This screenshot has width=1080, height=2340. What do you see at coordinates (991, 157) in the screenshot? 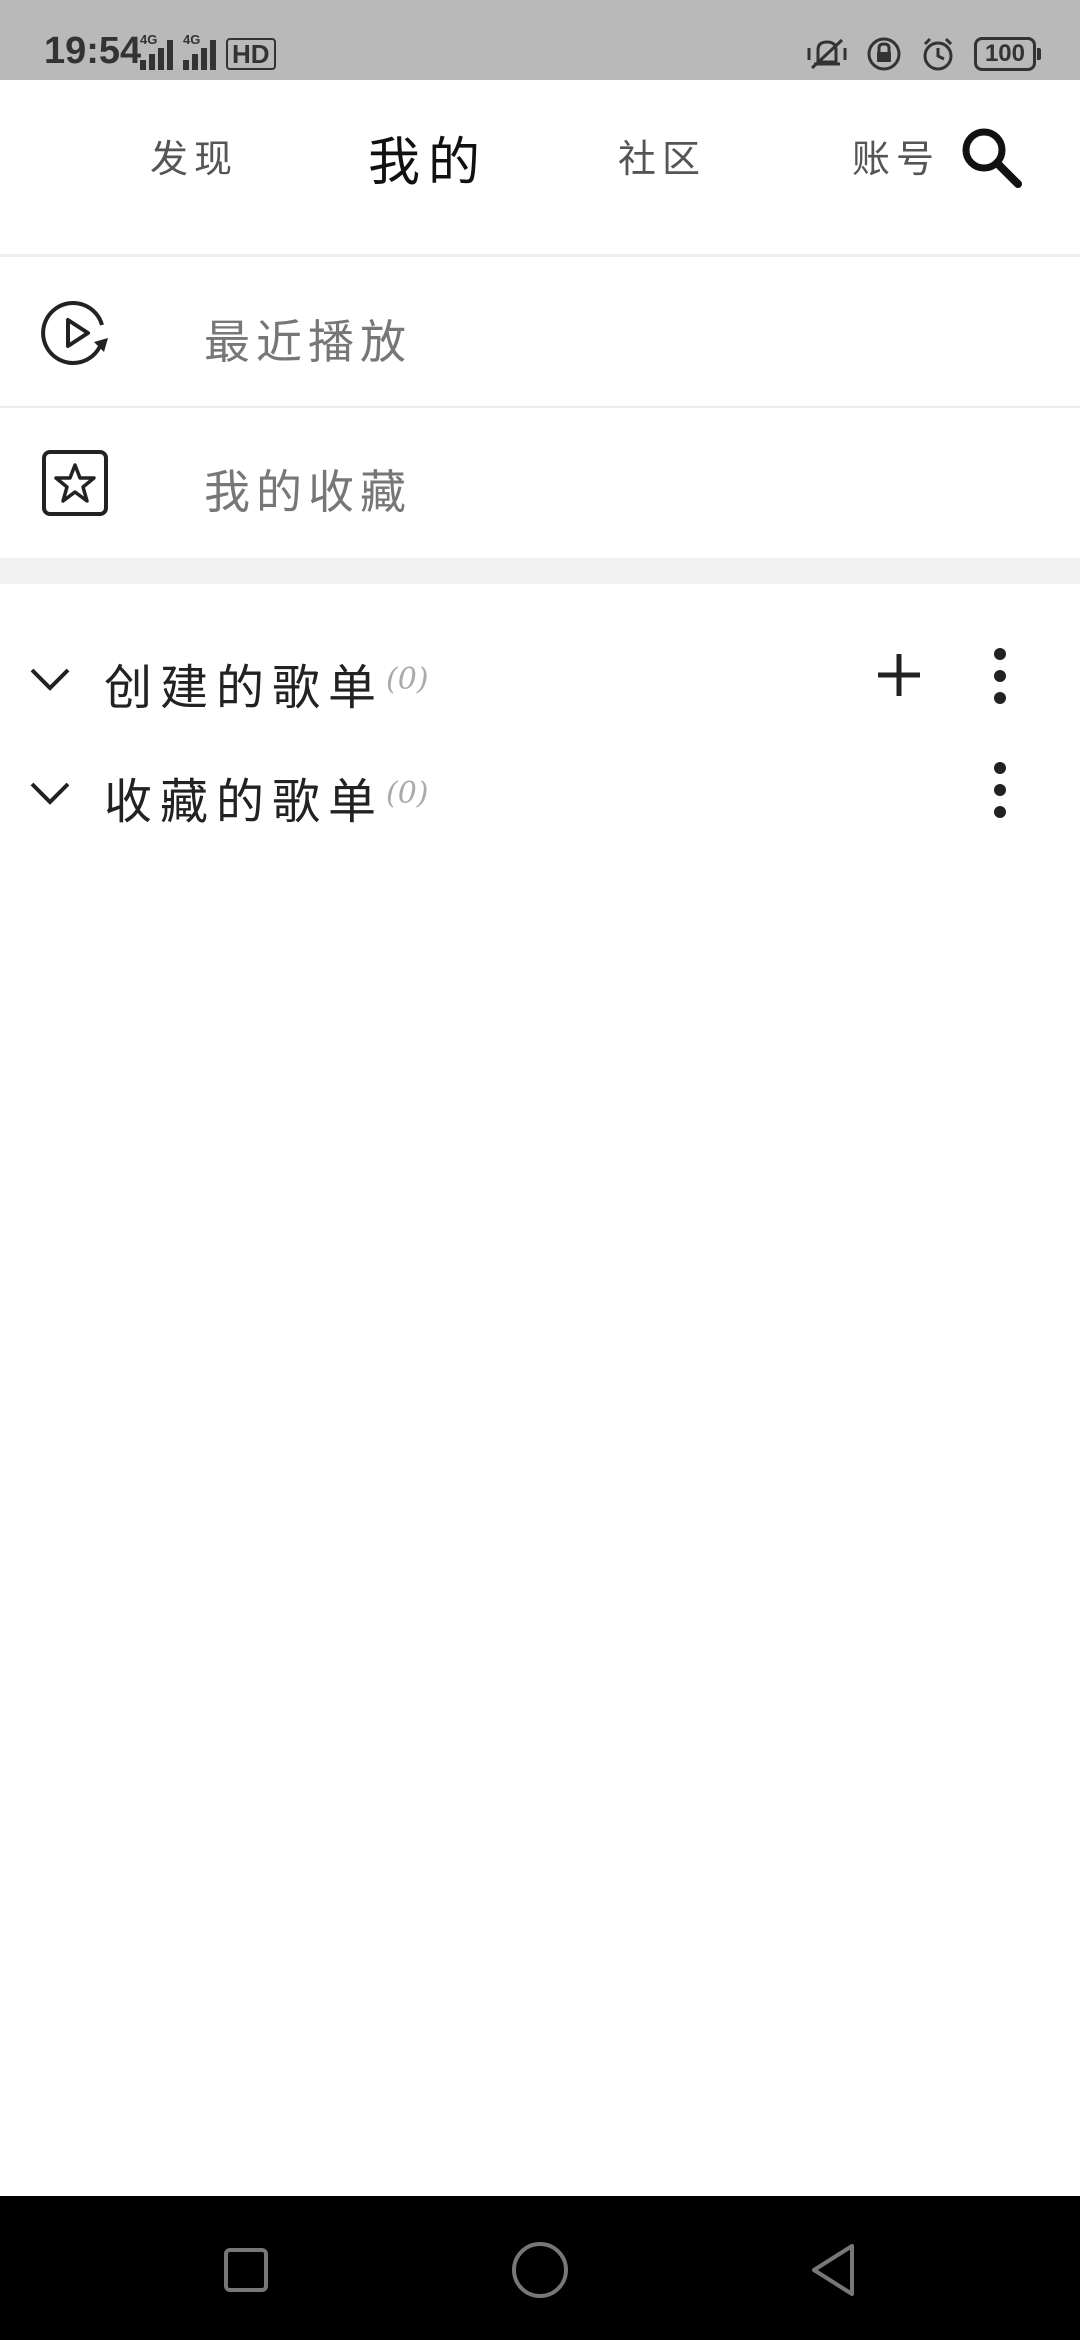
I see `search-icon` at bounding box center [991, 157].